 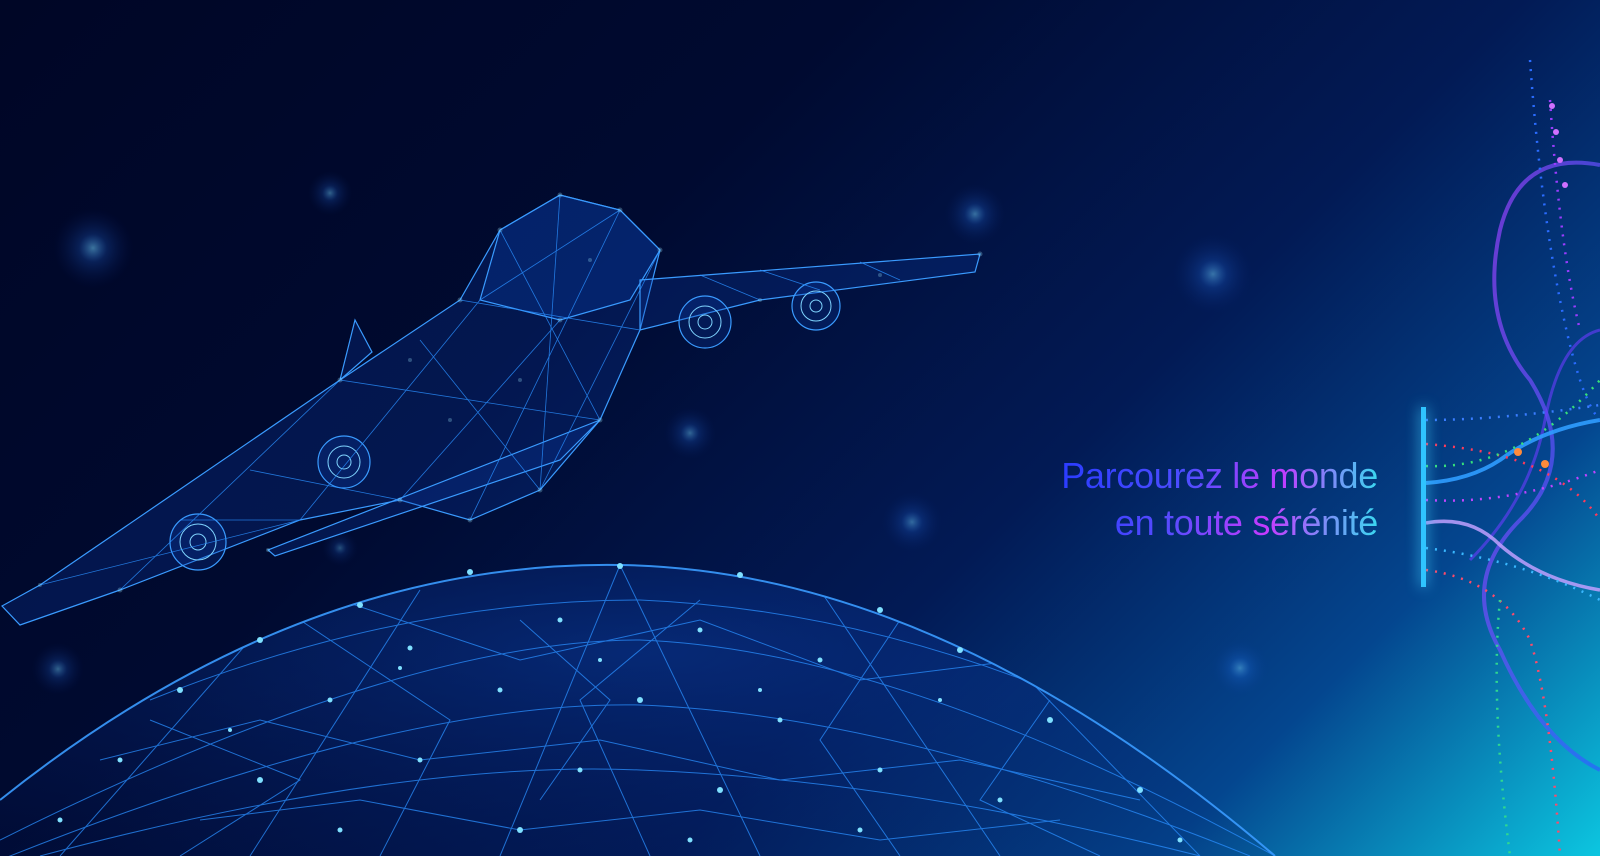 What do you see at coordinates (1423, 497) in the screenshot?
I see `accent-bar` at bounding box center [1423, 497].